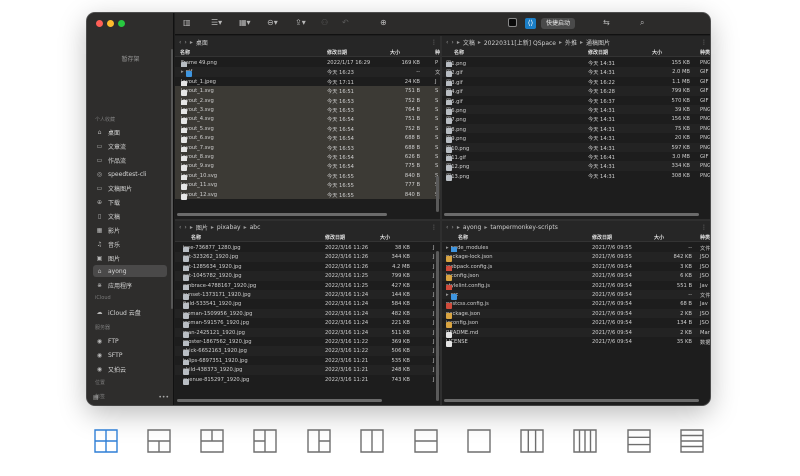 The width and height of the screenshot is (800, 476). What do you see at coordinates (96, 397) in the screenshot?
I see `toggle-icon: ▤` at bounding box center [96, 397].